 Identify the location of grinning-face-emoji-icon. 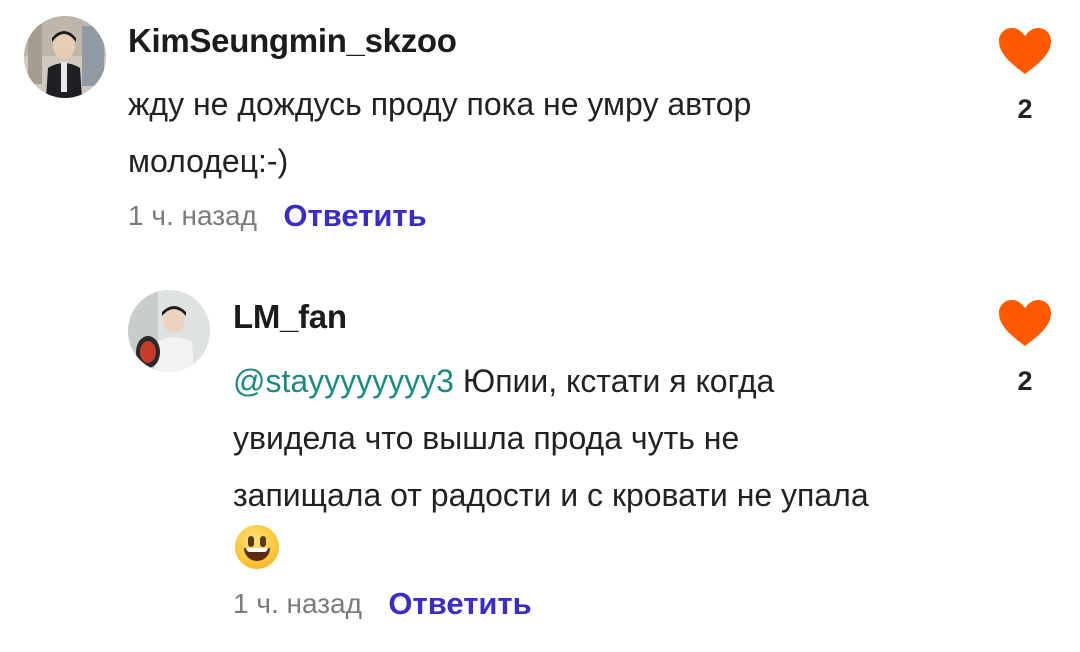
(257, 547).